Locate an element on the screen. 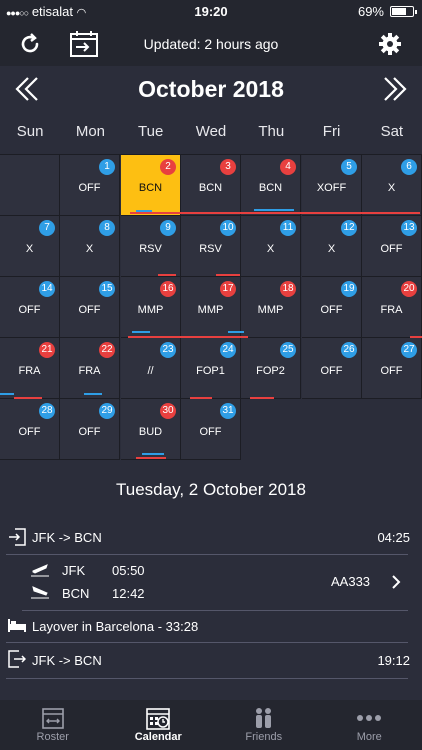 This screenshot has height=750, width=422. calendar-day: 3 BCN is located at coordinates (211, 185).